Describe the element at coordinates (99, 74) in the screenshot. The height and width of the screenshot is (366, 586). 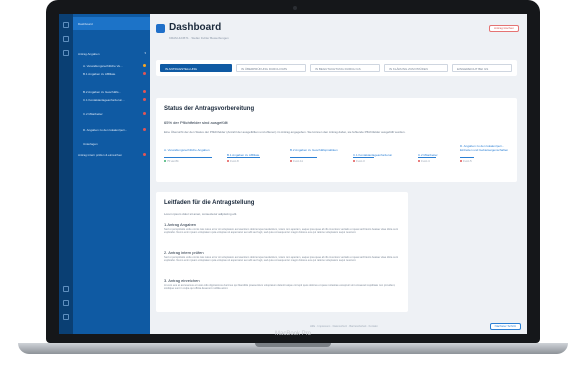
I see `sidebar-item-section-b1: B.1 Angaben zu Affilliate` at that location.